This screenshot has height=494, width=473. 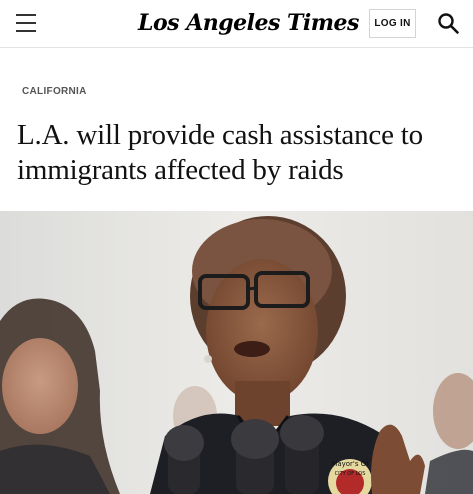 I want to click on hamburger-menu-icon, so click(x=27, y=23).